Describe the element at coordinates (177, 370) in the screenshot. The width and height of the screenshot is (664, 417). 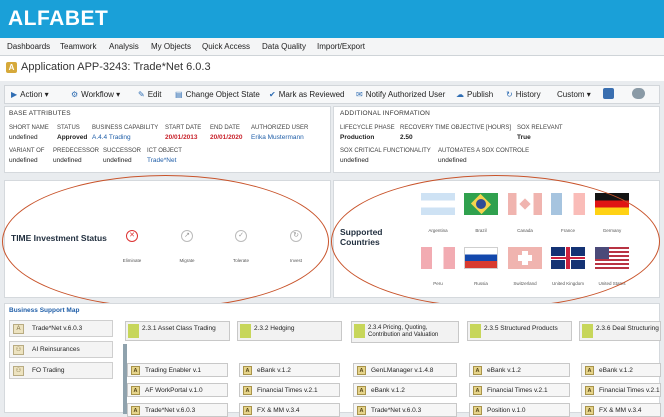
I see `list-item: A Trading Enabler v.1` at that location.